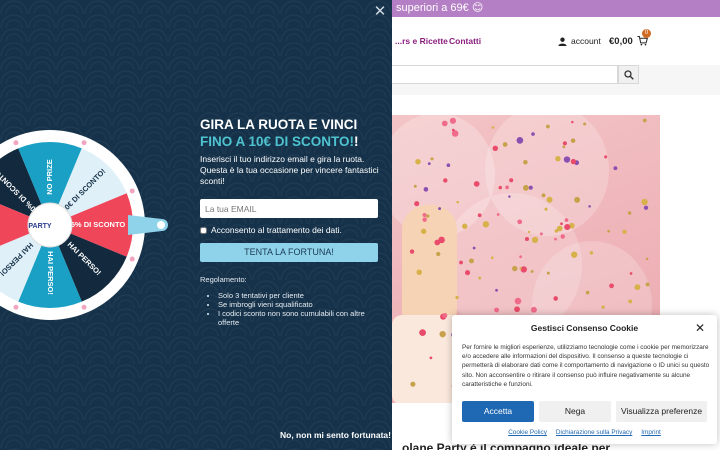  Describe the element at coordinates (498, 411) in the screenshot. I see `cookie-accept-button: Accetta` at that location.